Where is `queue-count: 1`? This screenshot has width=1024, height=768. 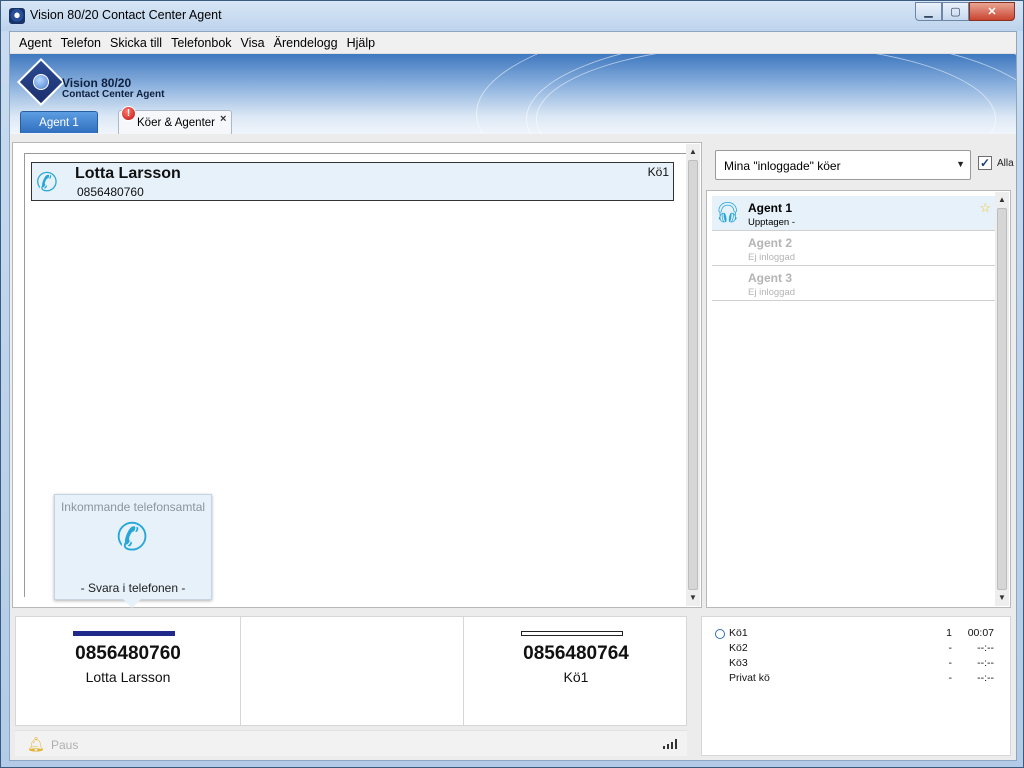
queue-count: 1 is located at coordinates (949, 633).